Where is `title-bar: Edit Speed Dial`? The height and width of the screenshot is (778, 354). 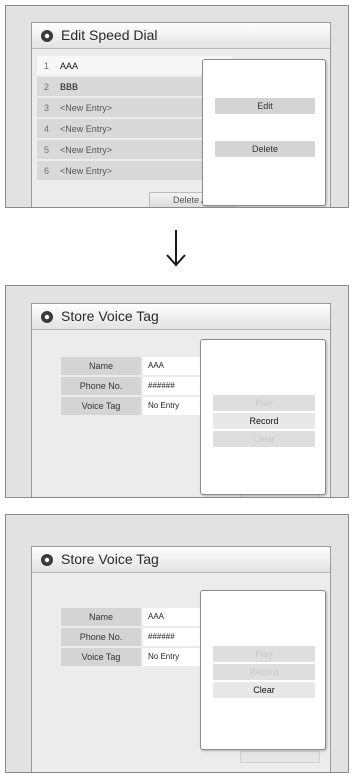 title-bar: Edit Speed Dial is located at coordinates (181, 36).